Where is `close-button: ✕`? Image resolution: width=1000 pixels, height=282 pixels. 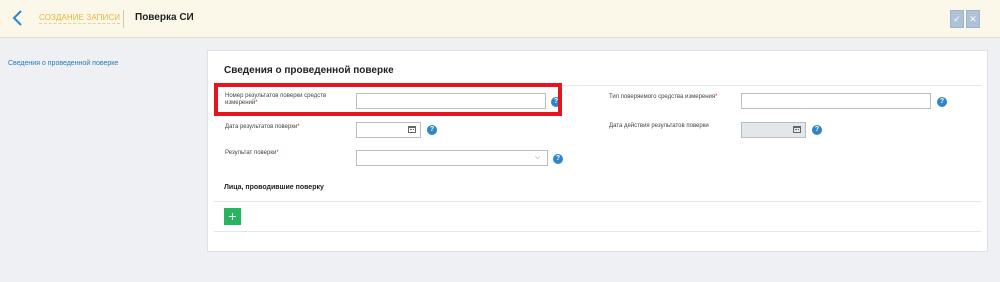
close-button: ✕ is located at coordinates (973, 19).